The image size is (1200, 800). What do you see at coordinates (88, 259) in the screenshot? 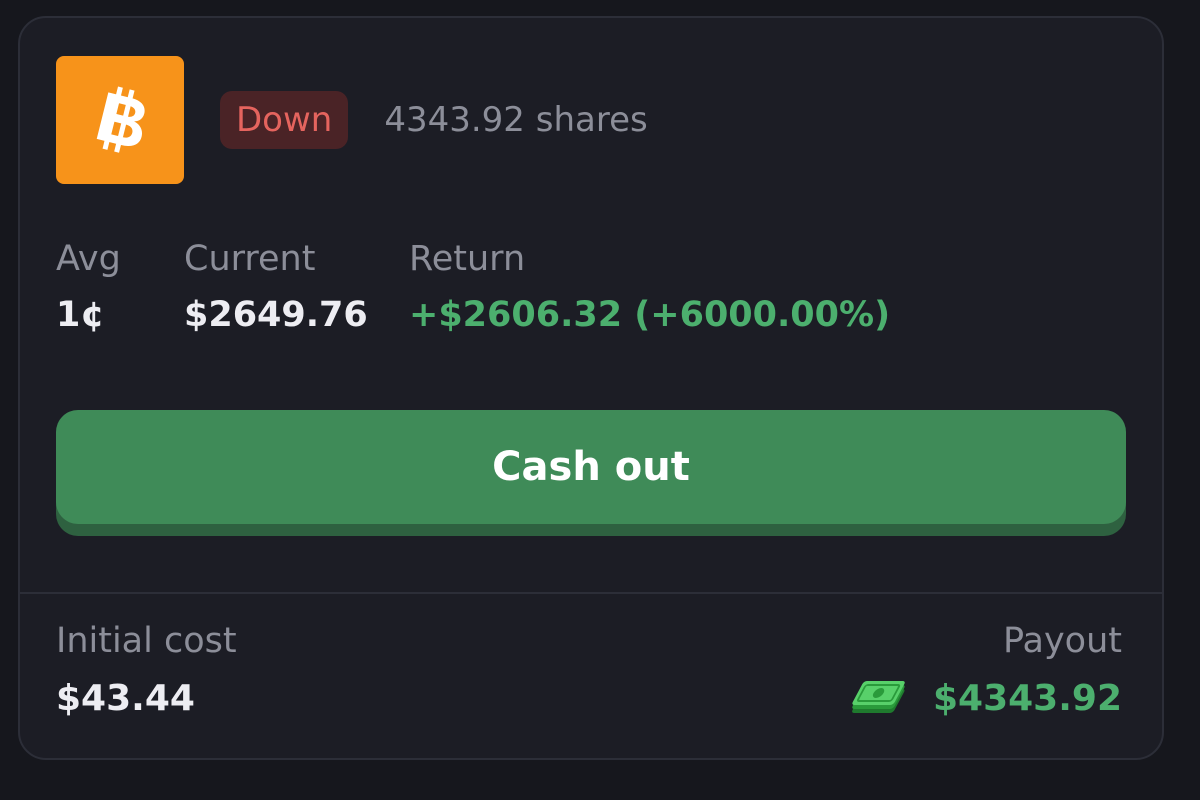
I see `avg-label: Avg` at bounding box center [88, 259].